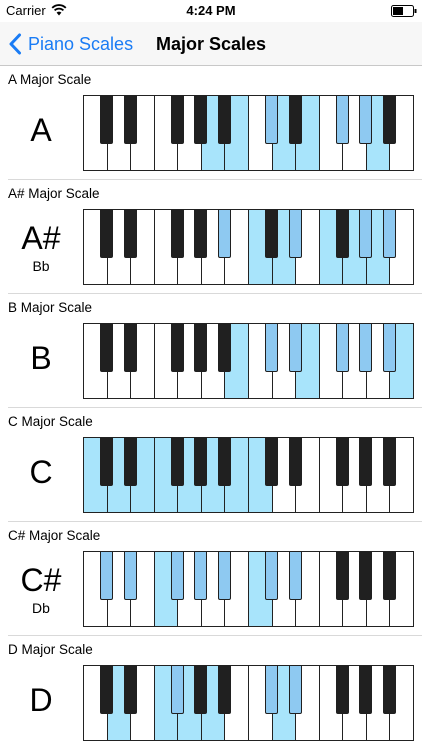 Image resolution: width=422 pixels, height=750 pixels. What do you see at coordinates (50, 79) in the screenshot?
I see `scale-title: A Major Scale` at bounding box center [50, 79].